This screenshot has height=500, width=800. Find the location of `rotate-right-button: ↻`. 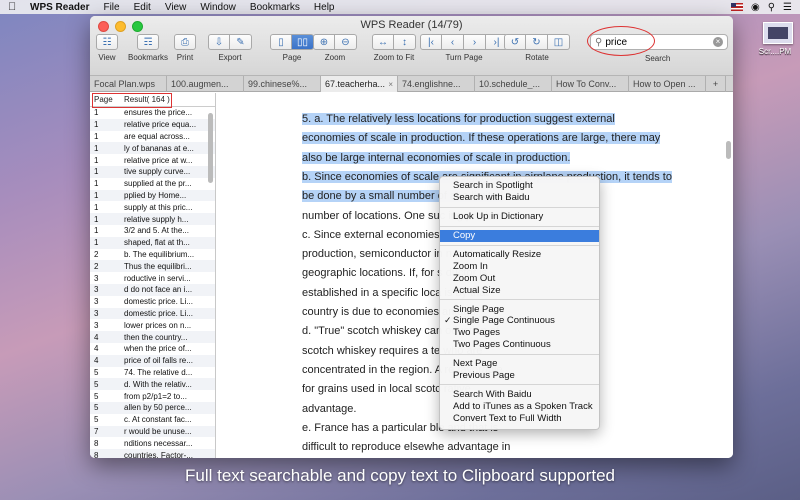

rotate-right-button: ↻ is located at coordinates (537, 42).